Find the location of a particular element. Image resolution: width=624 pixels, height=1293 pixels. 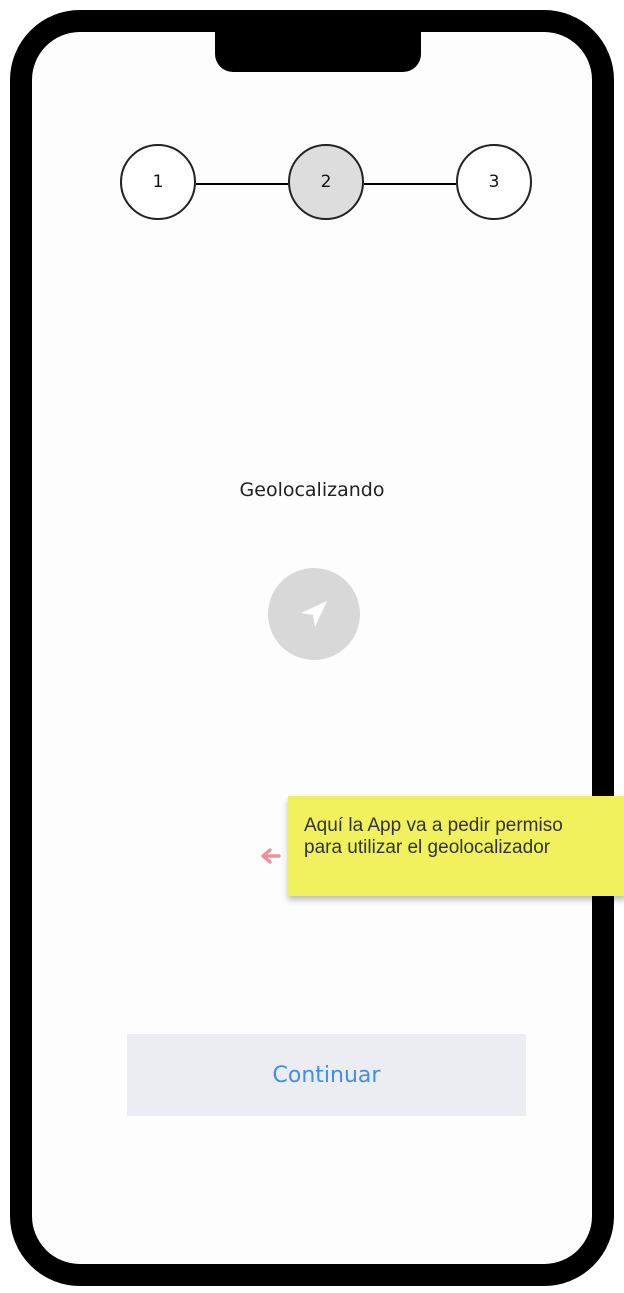

step-2-label: 2 is located at coordinates (326, 182).